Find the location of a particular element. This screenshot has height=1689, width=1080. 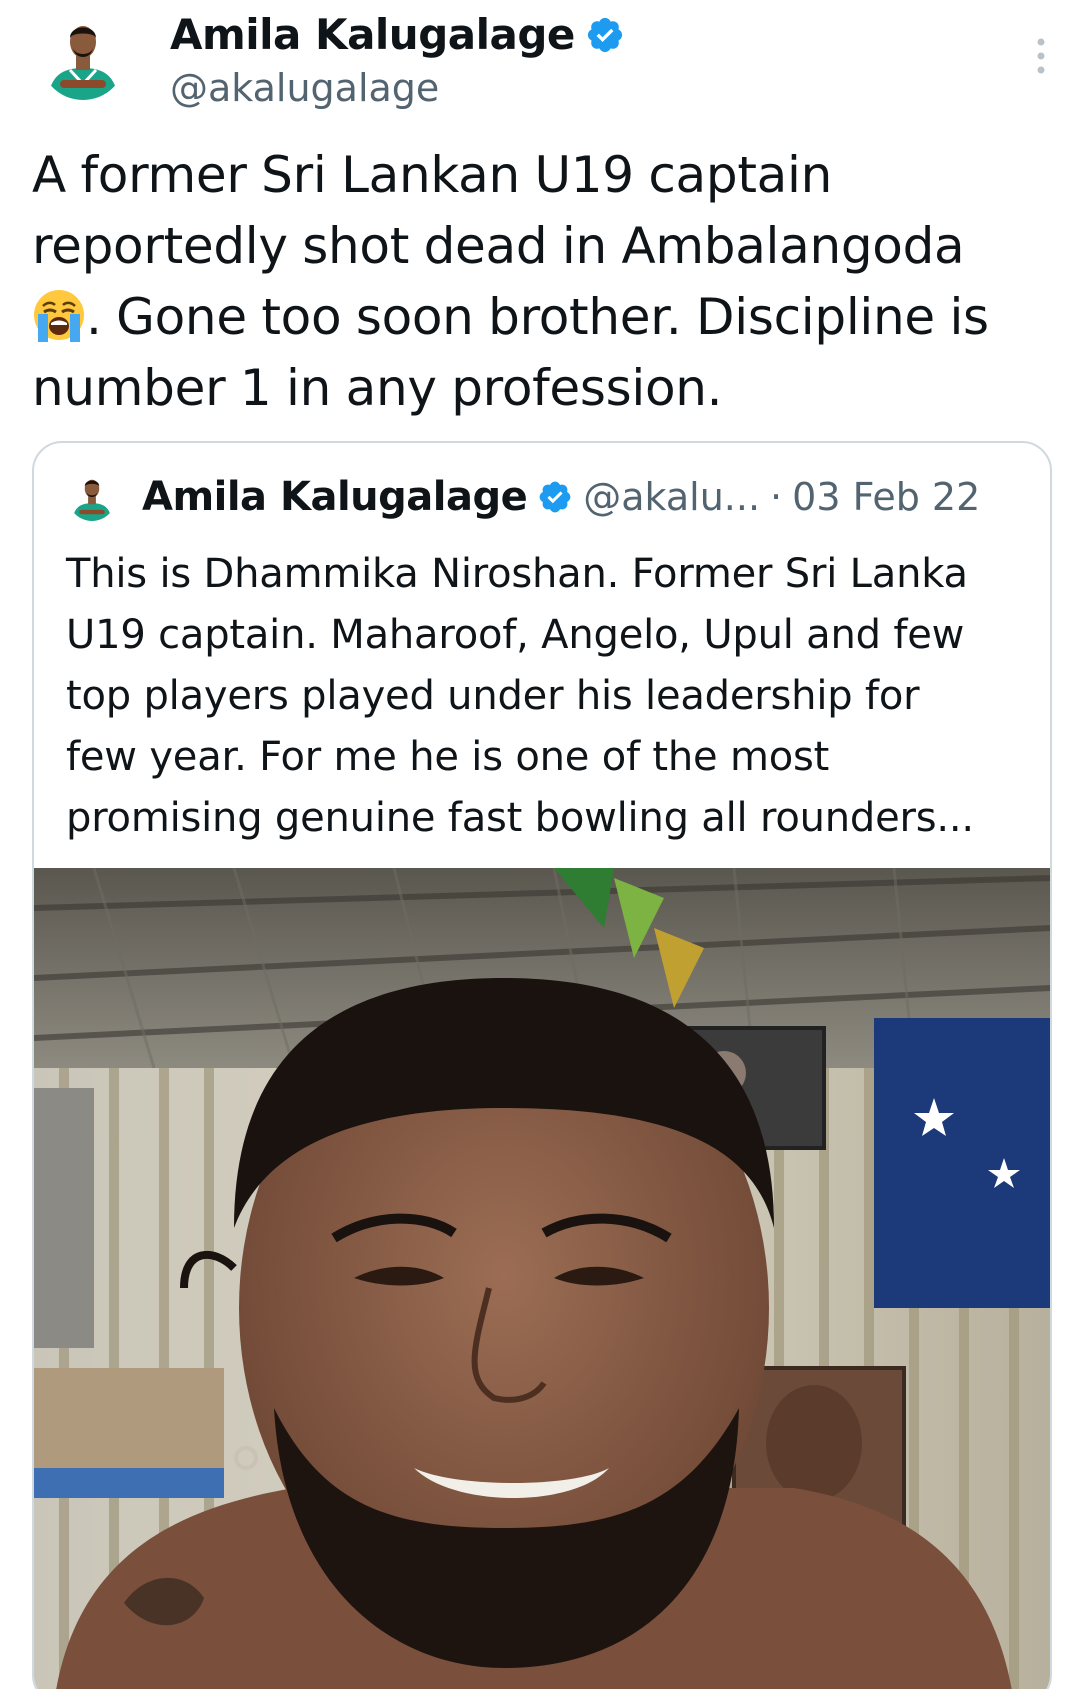

tweet-text-line: reportedly shot dead in Ambalangoda is located at coordinates (498, 246).